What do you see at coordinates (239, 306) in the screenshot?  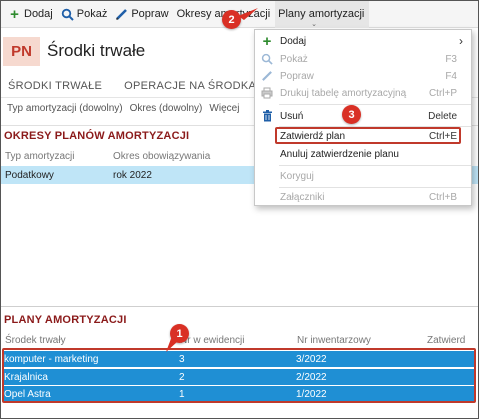 I see `splitter` at bounding box center [239, 306].